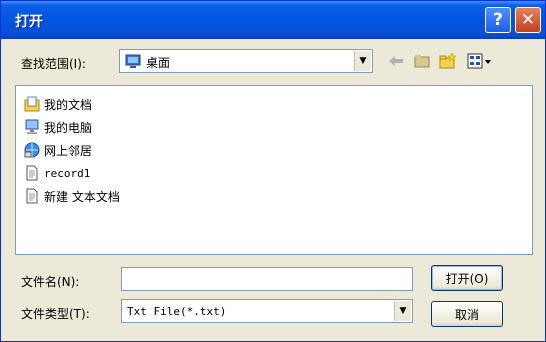  I want to click on network-places-icon, so click(32, 150).